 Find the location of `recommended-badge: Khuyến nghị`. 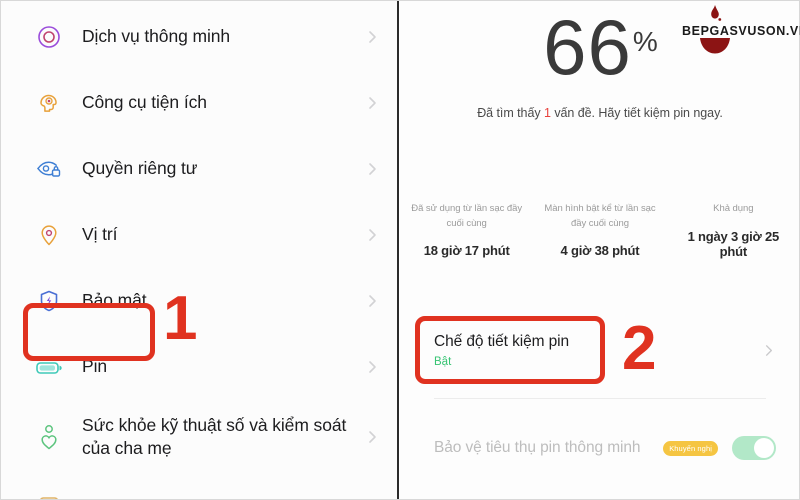

recommended-badge: Khuyến nghị is located at coordinates (690, 448).